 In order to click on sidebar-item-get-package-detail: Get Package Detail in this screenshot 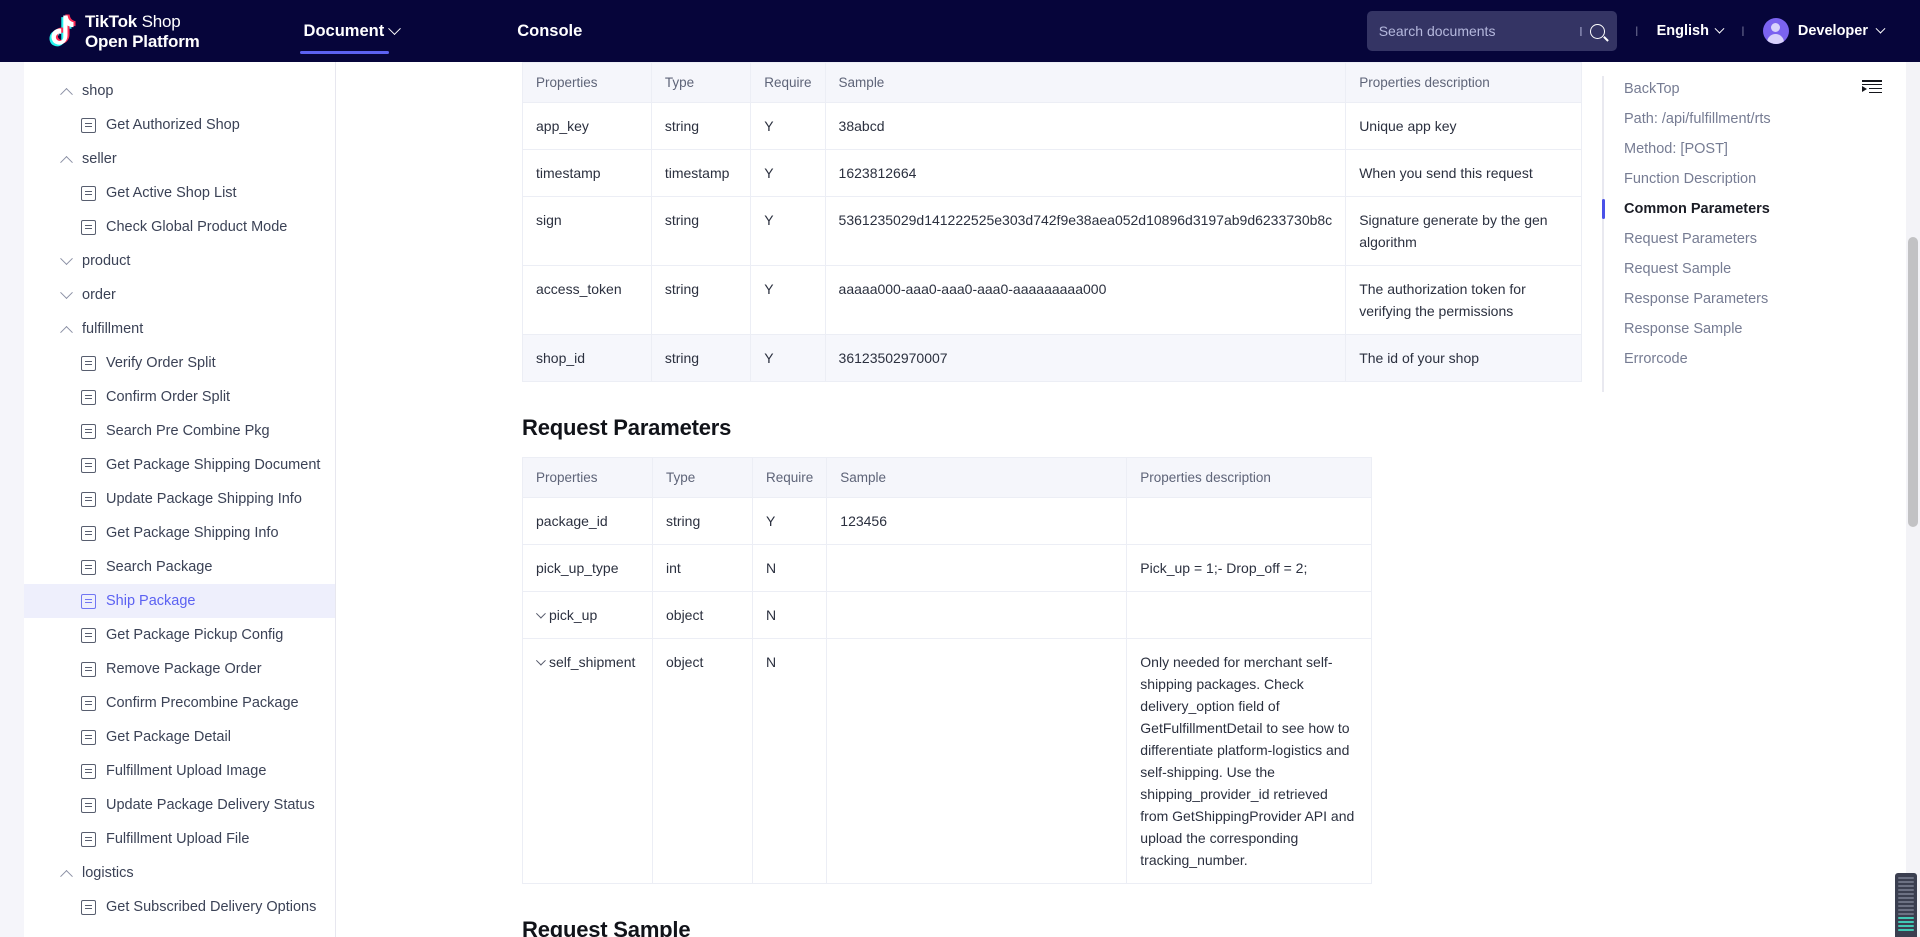, I will do `click(179, 737)`.